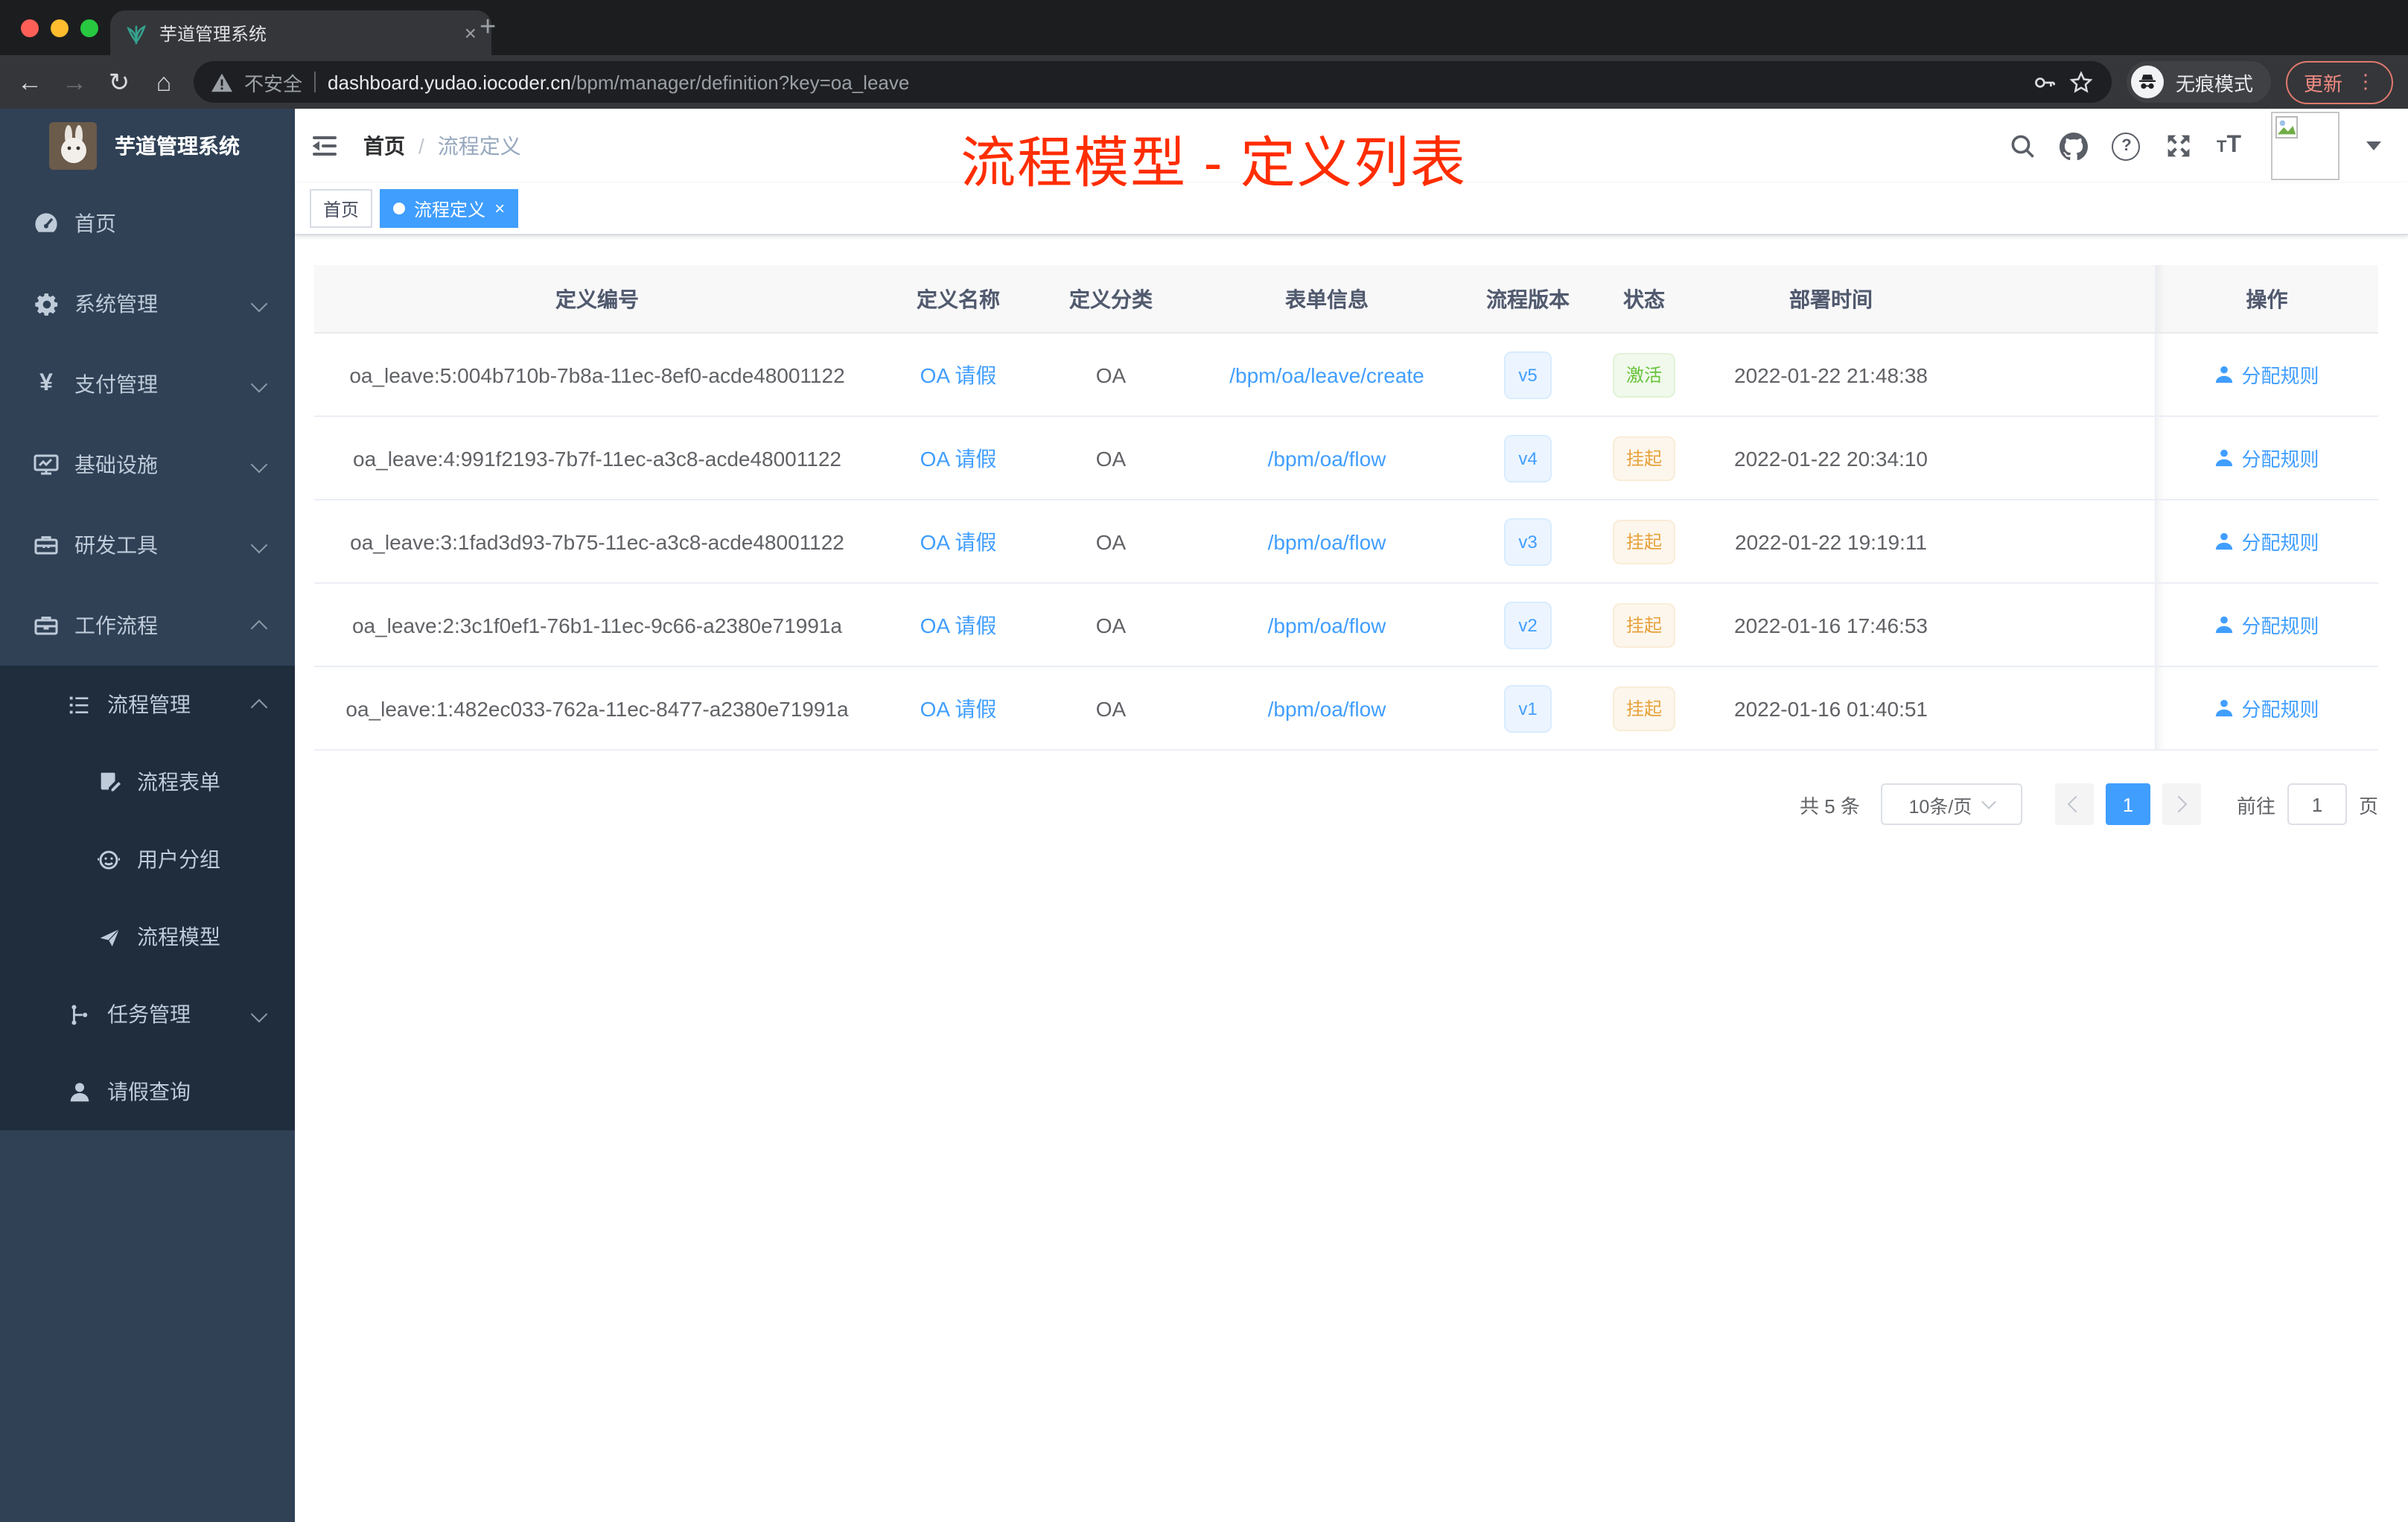 The image size is (2408, 1522). I want to click on back-icon: ←, so click(30, 82).